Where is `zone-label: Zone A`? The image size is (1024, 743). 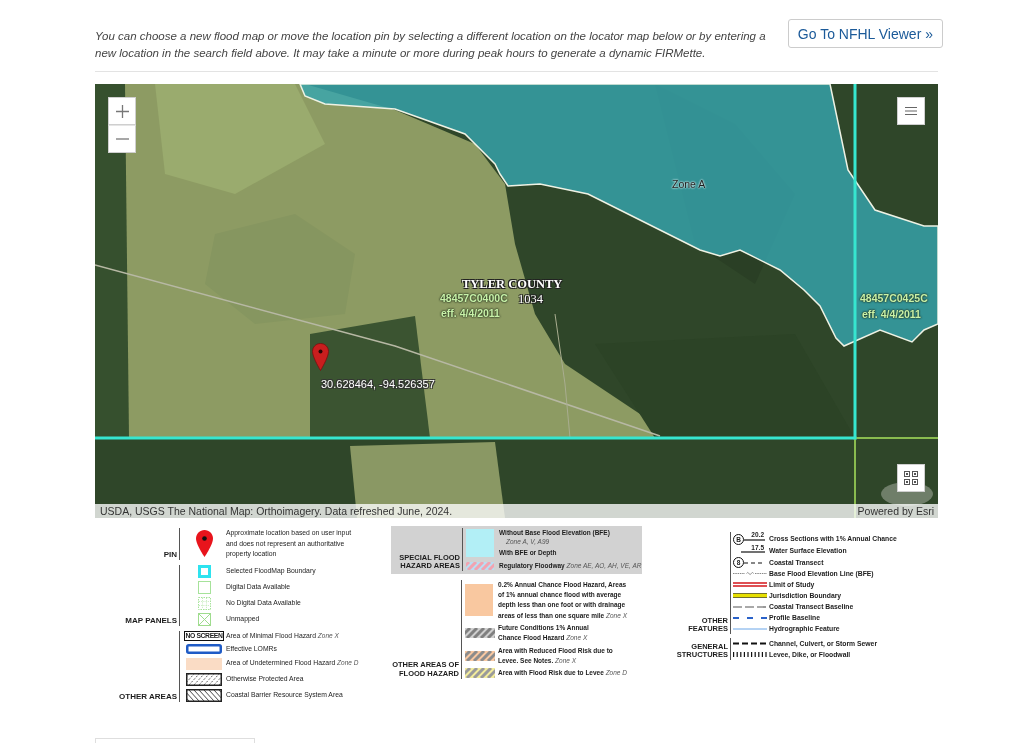
zone-label: Zone A is located at coordinates (689, 184).